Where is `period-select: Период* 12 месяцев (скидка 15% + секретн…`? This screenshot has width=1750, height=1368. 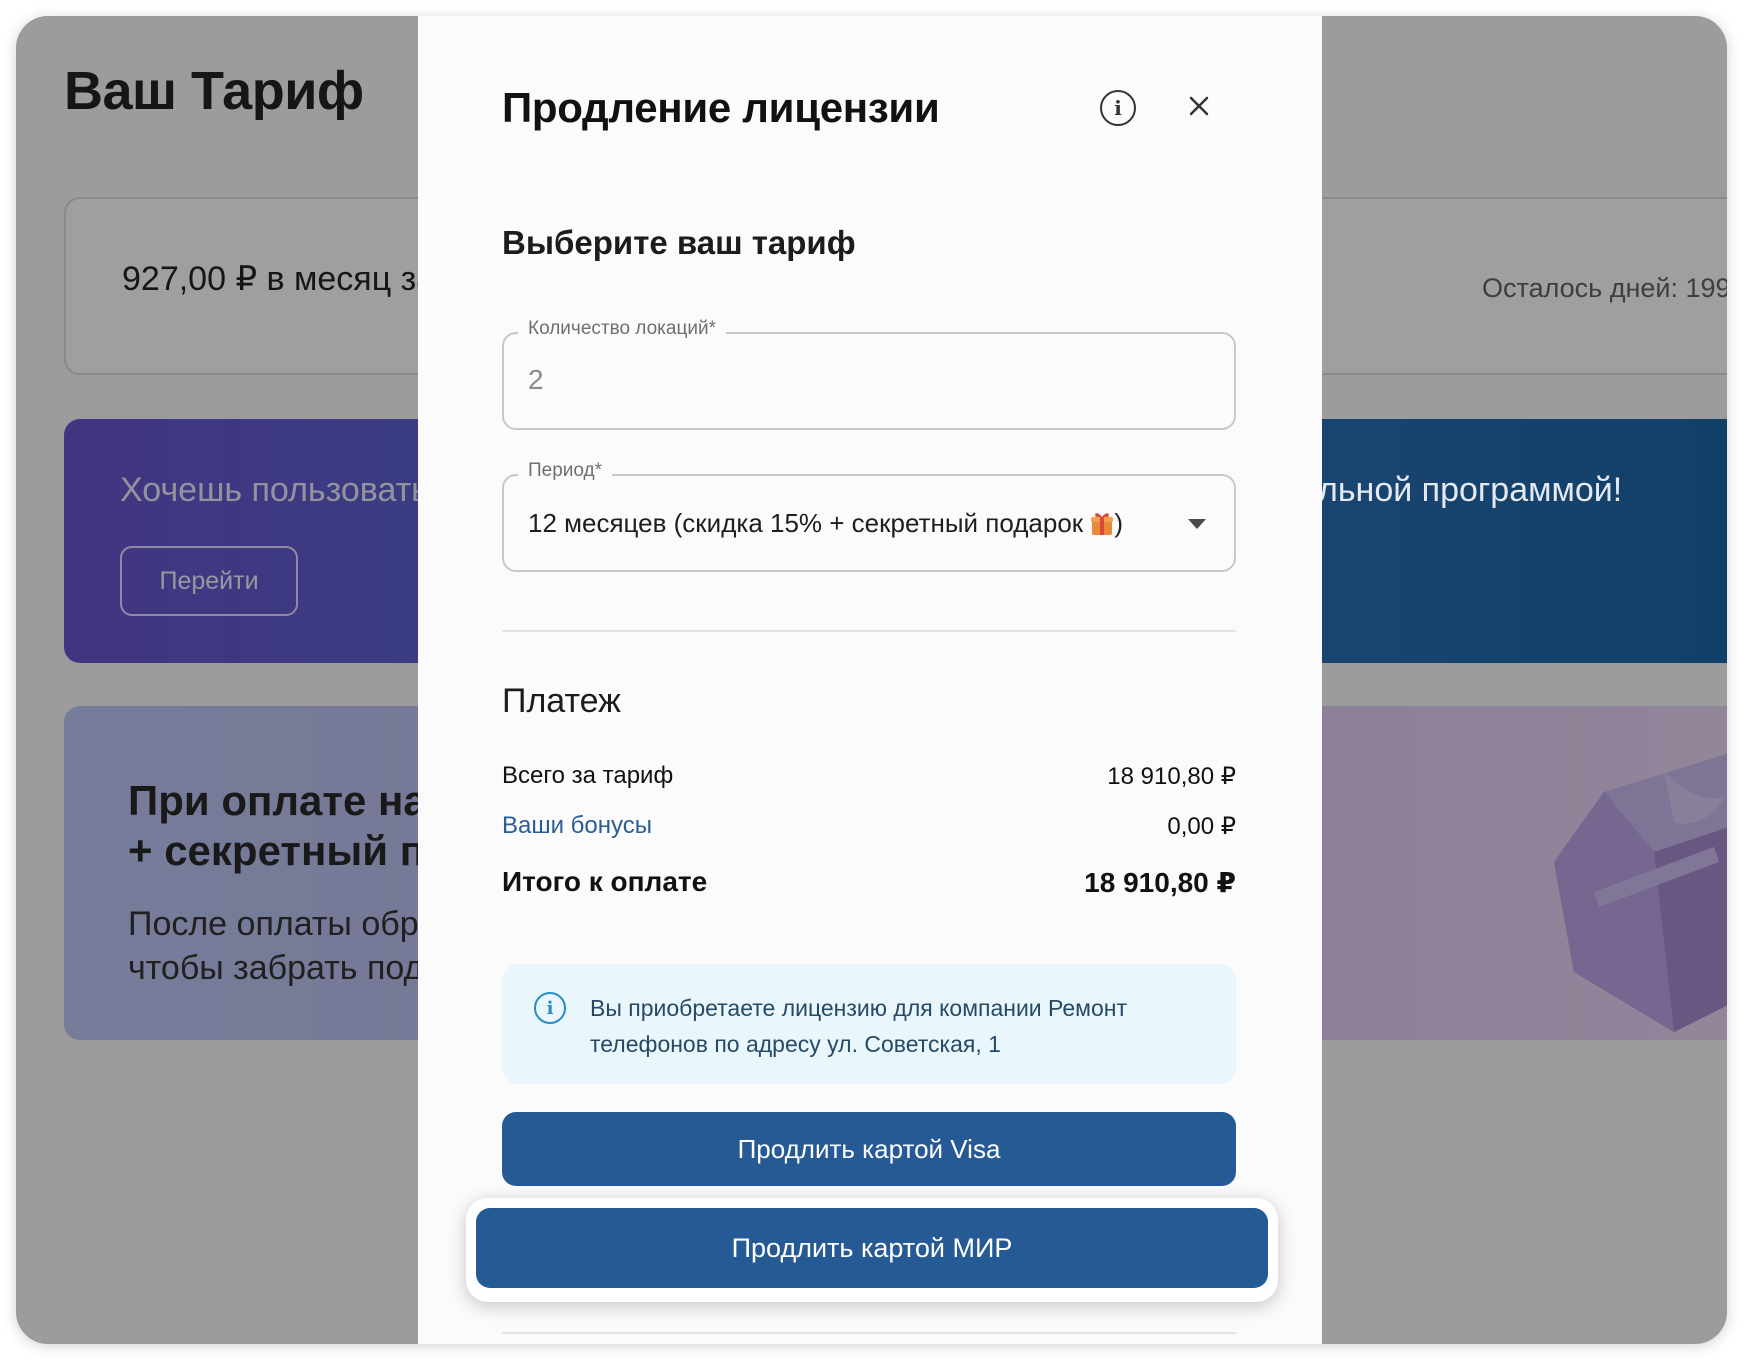
period-select: Период* 12 месяцев (скидка 15% + секретн… is located at coordinates (869, 516).